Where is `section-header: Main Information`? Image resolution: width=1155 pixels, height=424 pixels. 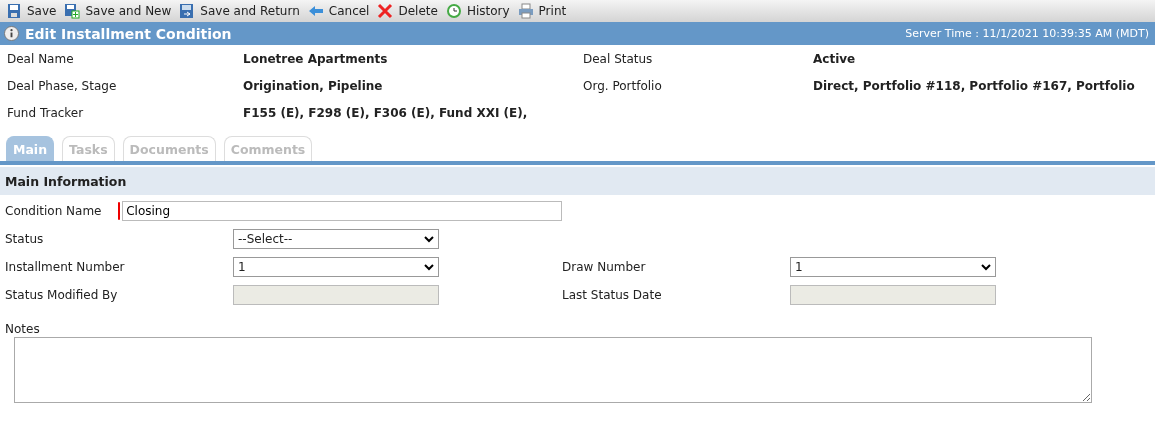
section-header: Main Information is located at coordinates (577, 181).